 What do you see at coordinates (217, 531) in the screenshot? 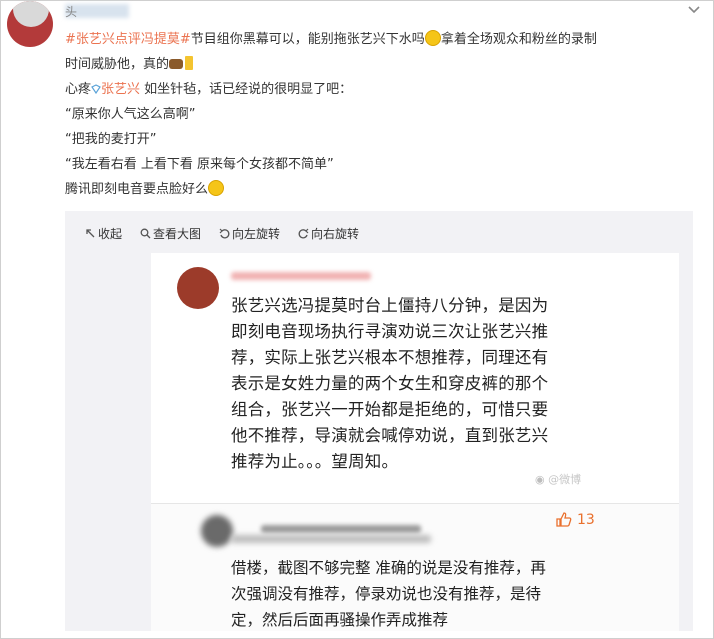
I see `replier-avatar-blurred` at bounding box center [217, 531].